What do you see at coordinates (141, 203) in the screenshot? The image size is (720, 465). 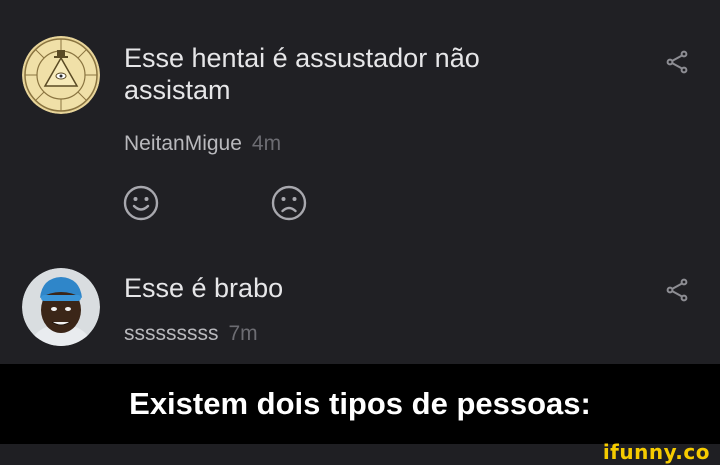 I see `smile-icon` at bounding box center [141, 203].